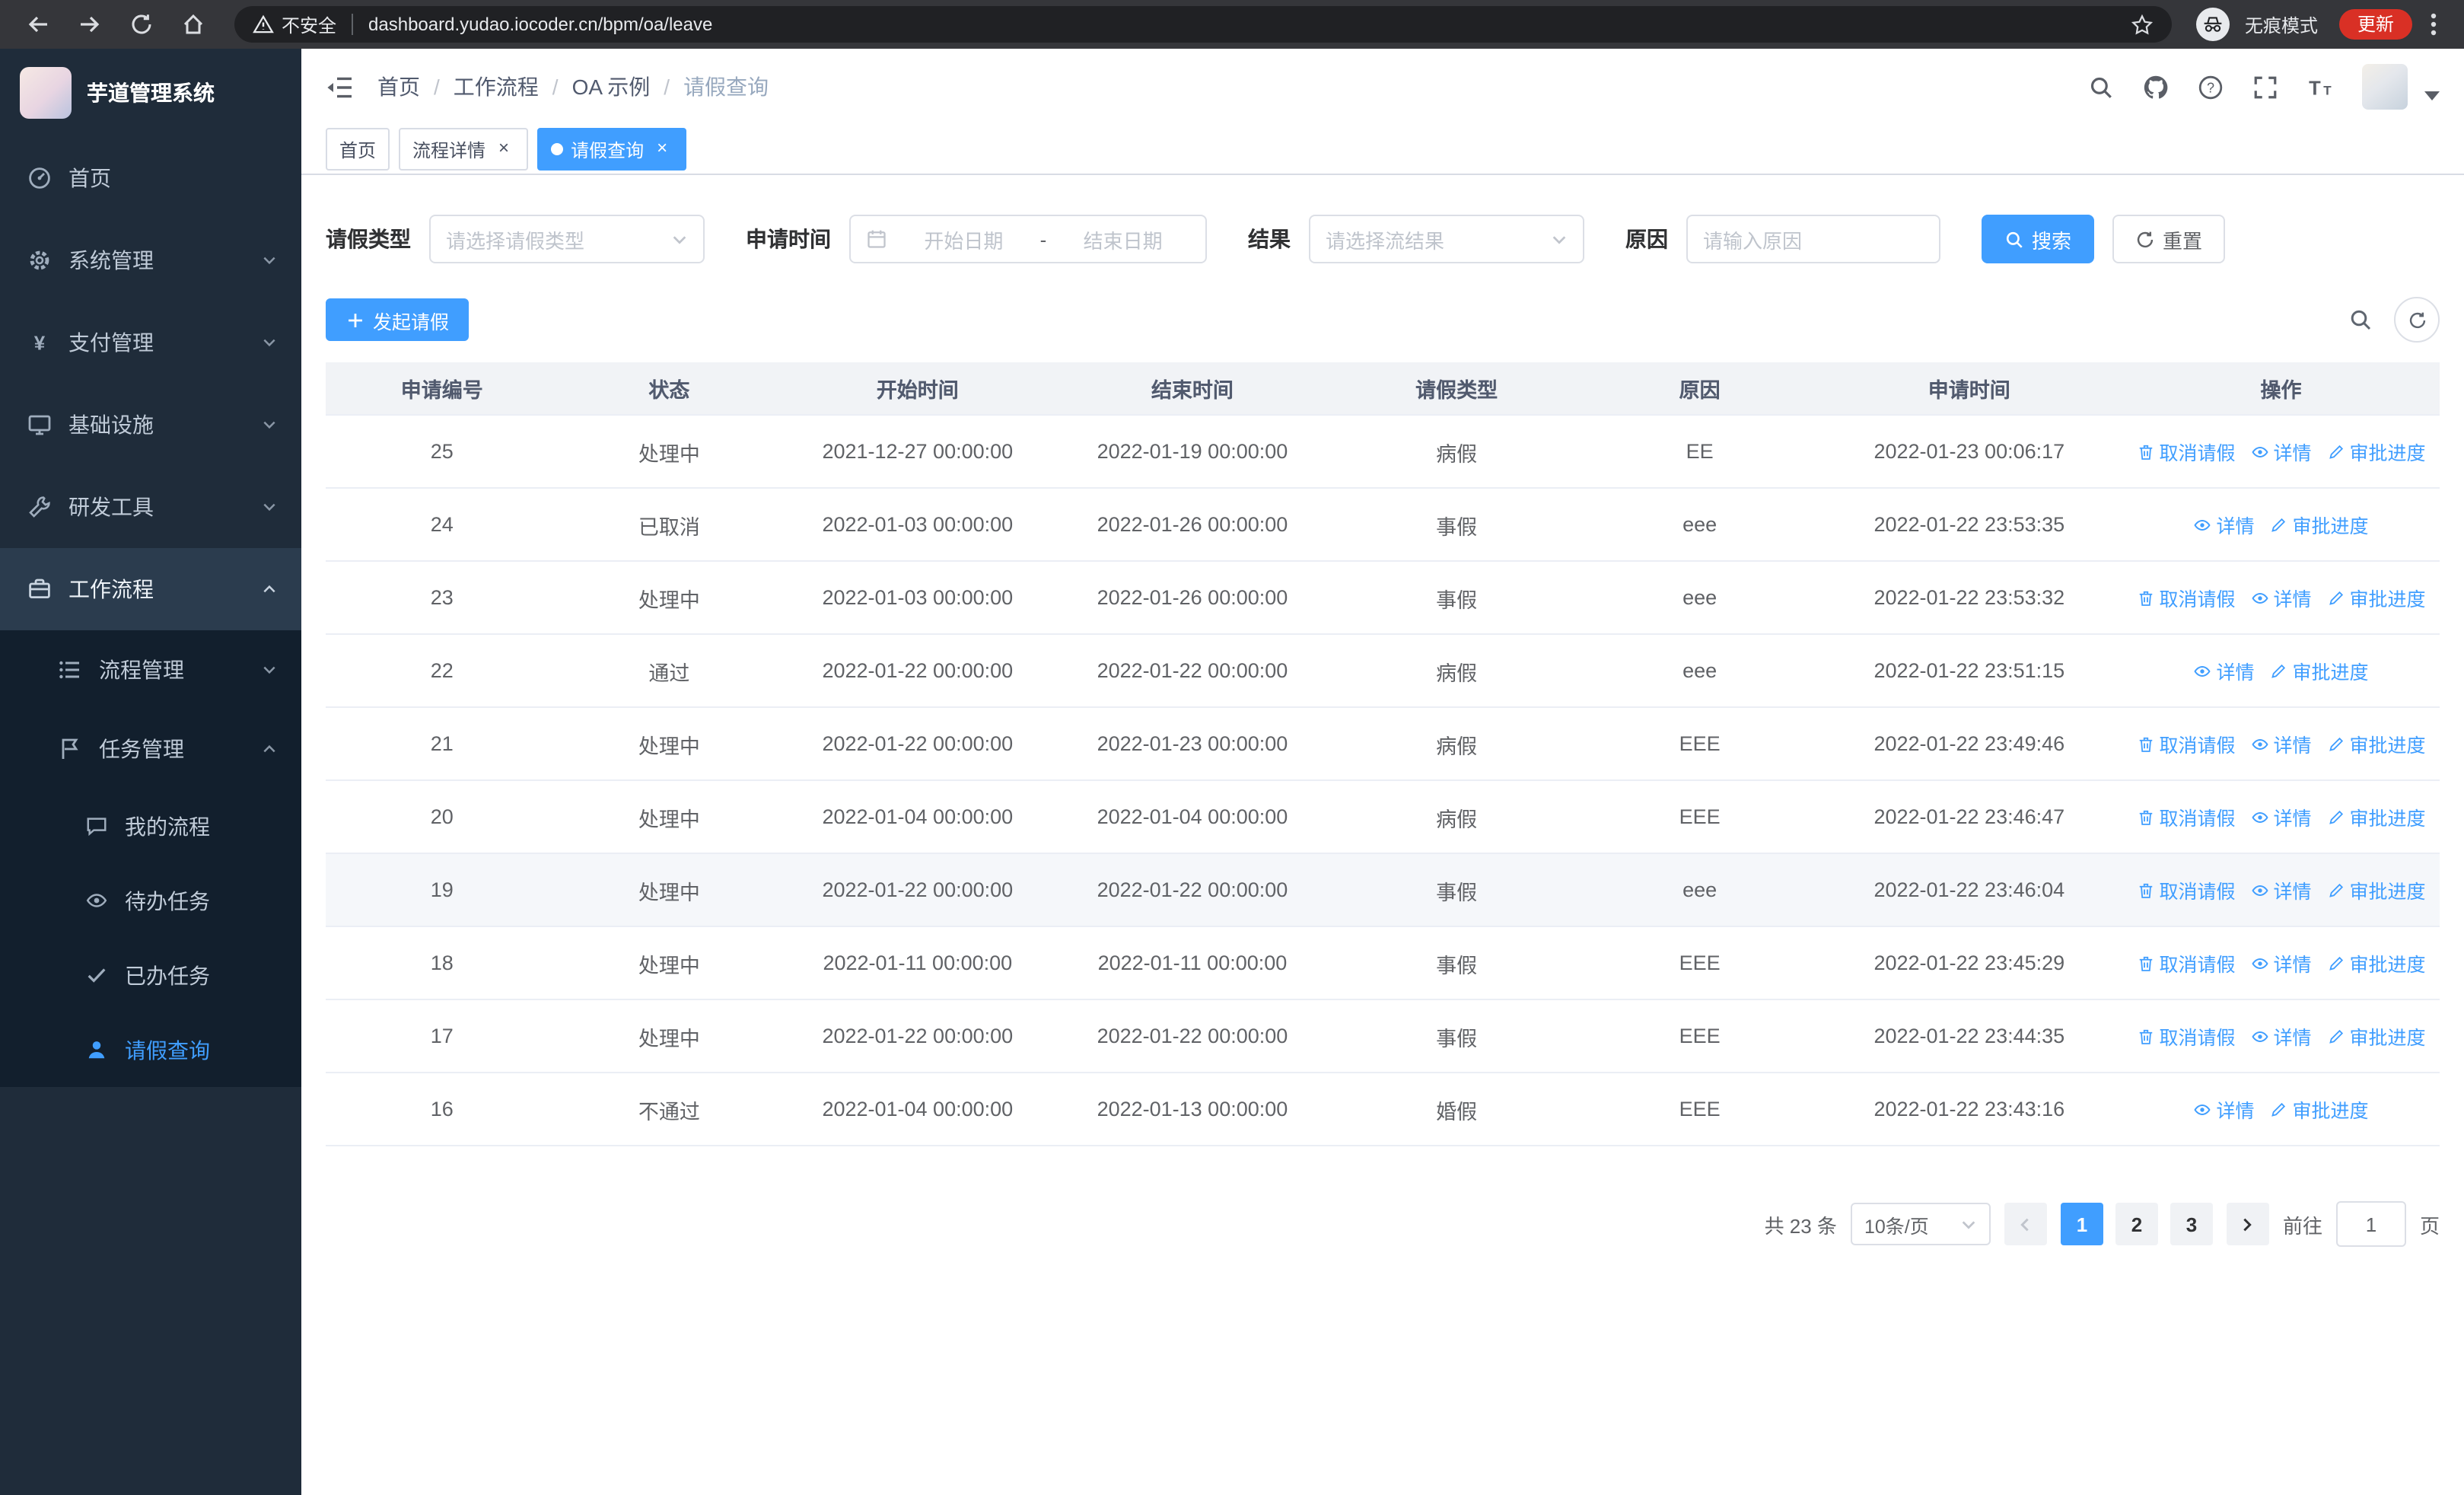 This screenshot has height=1495, width=2464. I want to click on security-label: 不安全, so click(309, 24).